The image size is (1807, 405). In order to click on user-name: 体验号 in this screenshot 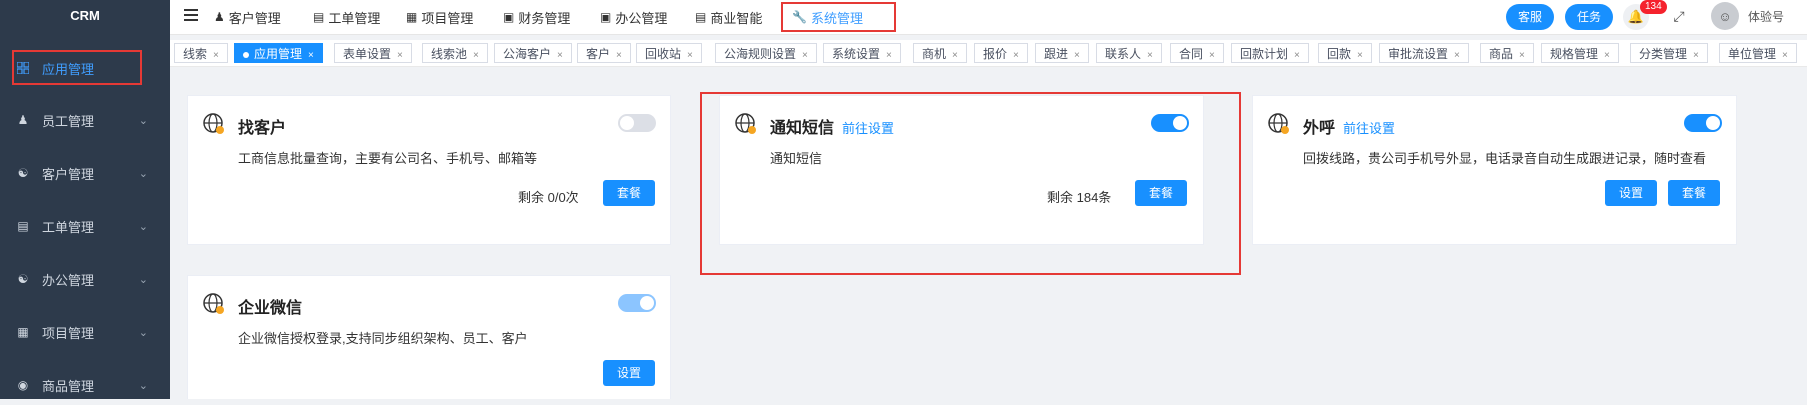, I will do `click(1766, 17)`.